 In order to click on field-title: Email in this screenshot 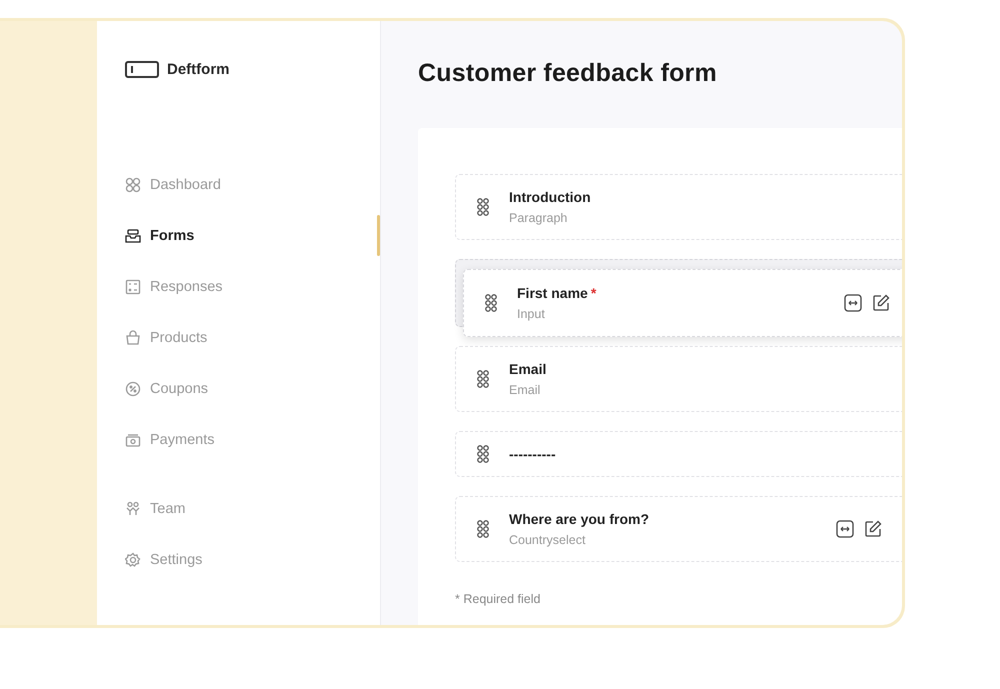, I will do `click(528, 369)`.